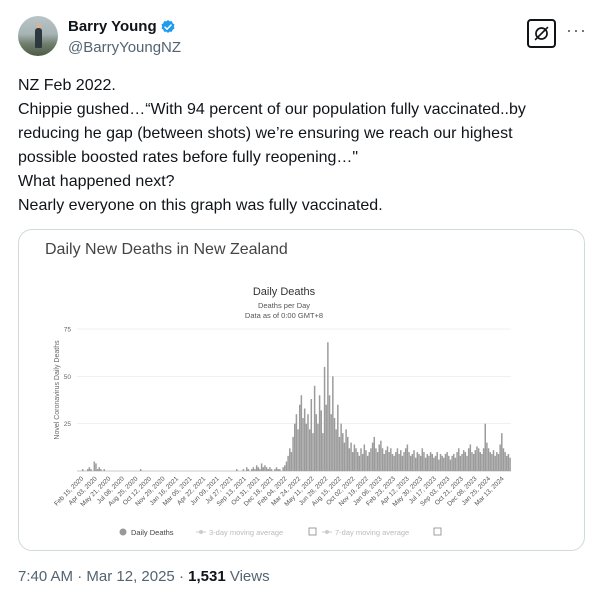 The width and height of the screenshot is (598, 602). I want to click on legend-3day-checkbox, so click(312, 531).